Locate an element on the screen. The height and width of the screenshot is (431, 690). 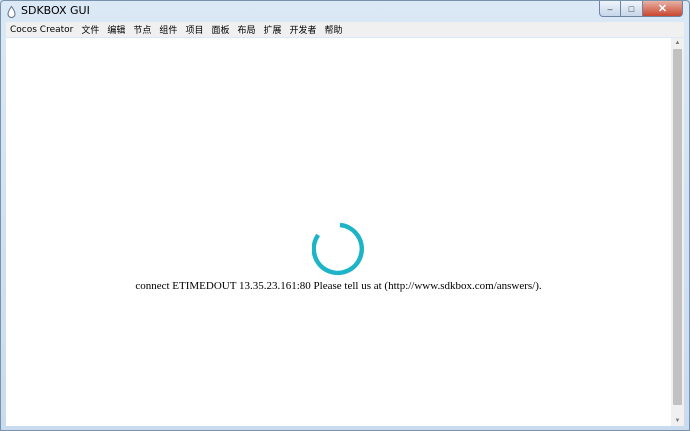
menu-item-developer: 开发者 is located at coordinates (303, 29).